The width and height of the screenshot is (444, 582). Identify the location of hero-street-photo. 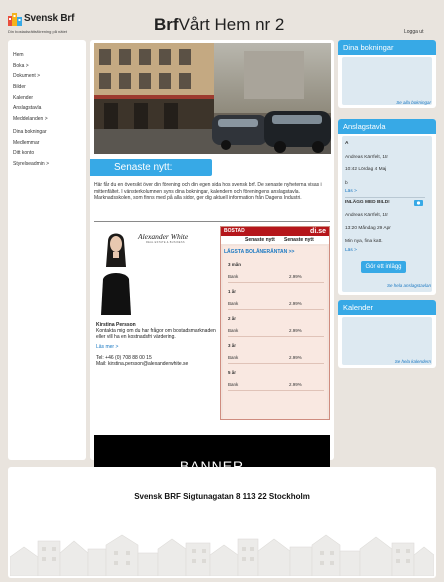
(212, 98).